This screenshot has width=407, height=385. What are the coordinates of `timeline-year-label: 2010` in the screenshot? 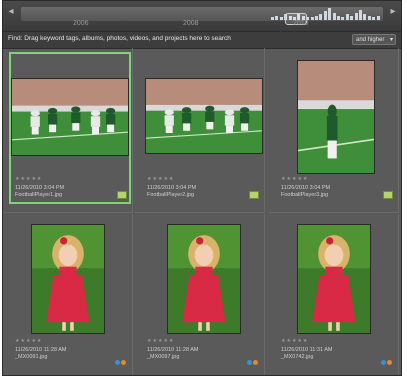 It's located at (301, 23).